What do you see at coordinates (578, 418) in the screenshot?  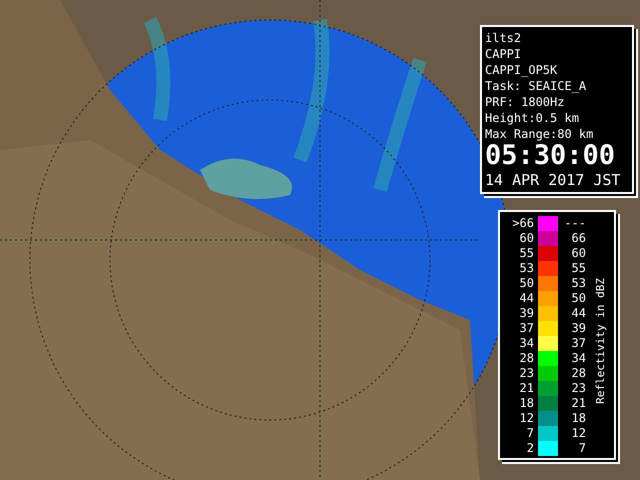 I see `legend-high-value: 18` at bounding box center [578, 418].